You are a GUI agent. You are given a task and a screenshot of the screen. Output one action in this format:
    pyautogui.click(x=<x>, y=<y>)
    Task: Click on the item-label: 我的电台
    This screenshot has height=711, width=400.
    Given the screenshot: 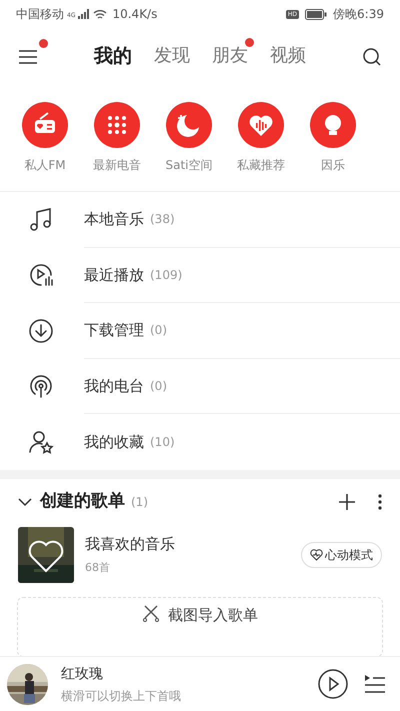 What is the action you would take?
    pyautogui.click(x=114, y=386)
    